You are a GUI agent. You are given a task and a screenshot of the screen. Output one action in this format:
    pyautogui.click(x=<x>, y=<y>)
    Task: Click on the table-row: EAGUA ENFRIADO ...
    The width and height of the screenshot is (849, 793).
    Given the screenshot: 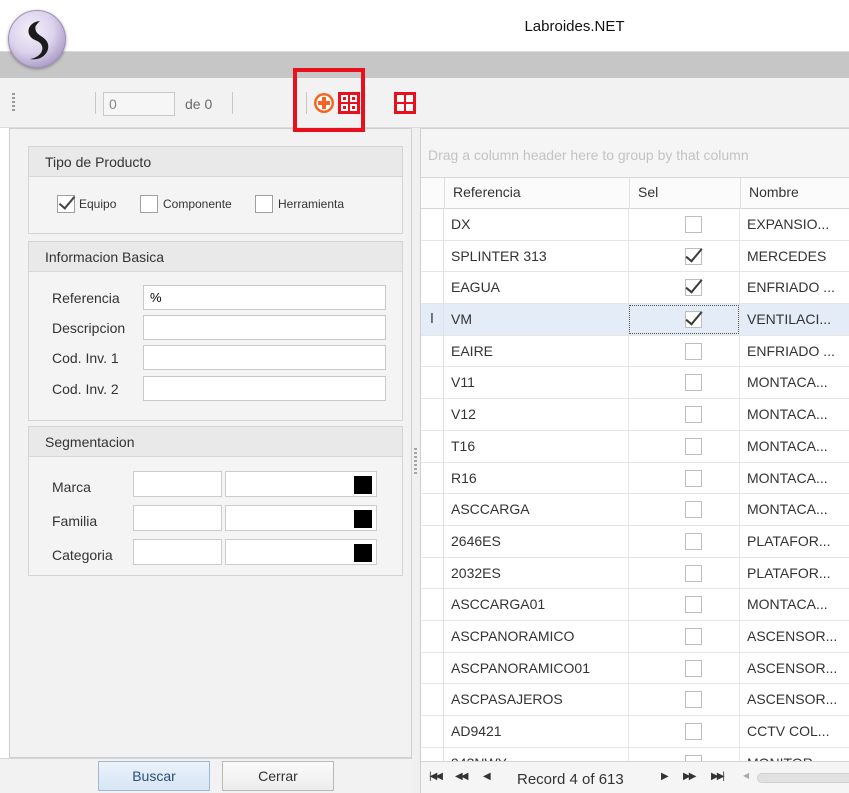 What is the action you would take?
    pyautogui.click(x=635, y=288)
    